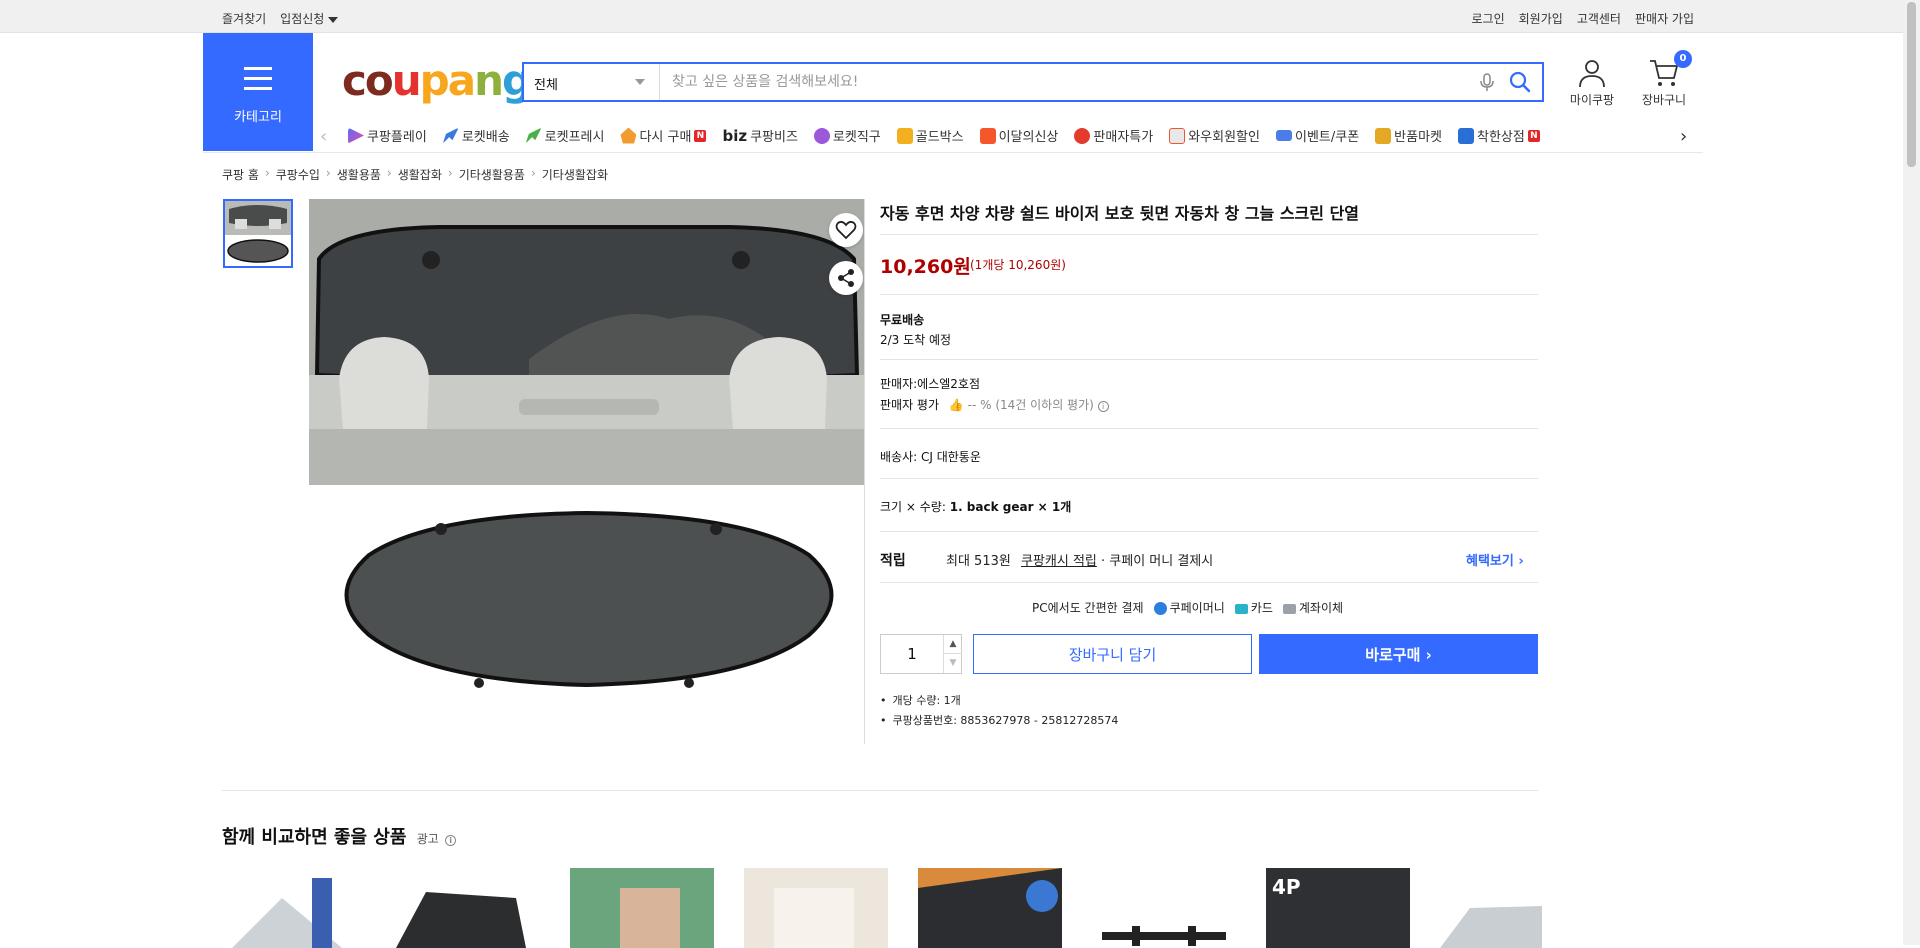 The width and height of the screenshot is (1920, 948). I want to click on breadcrumb-item: 생활잡화, so click(420, 174).